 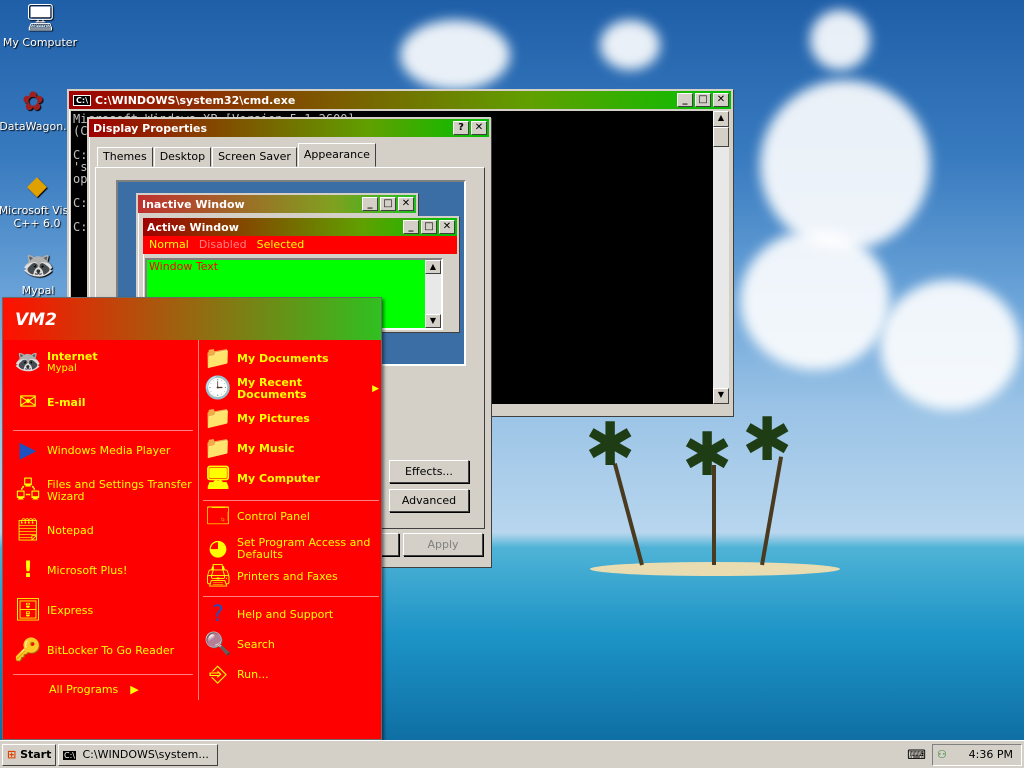 What do you see at coordinates (280, 244) in the screenshot?
I see `preview-menu-selected: Selected` at bounding box center [280, 244].